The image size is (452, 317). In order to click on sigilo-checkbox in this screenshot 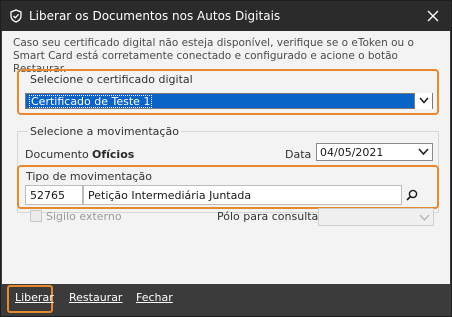, I will do `click(36, 216)`.